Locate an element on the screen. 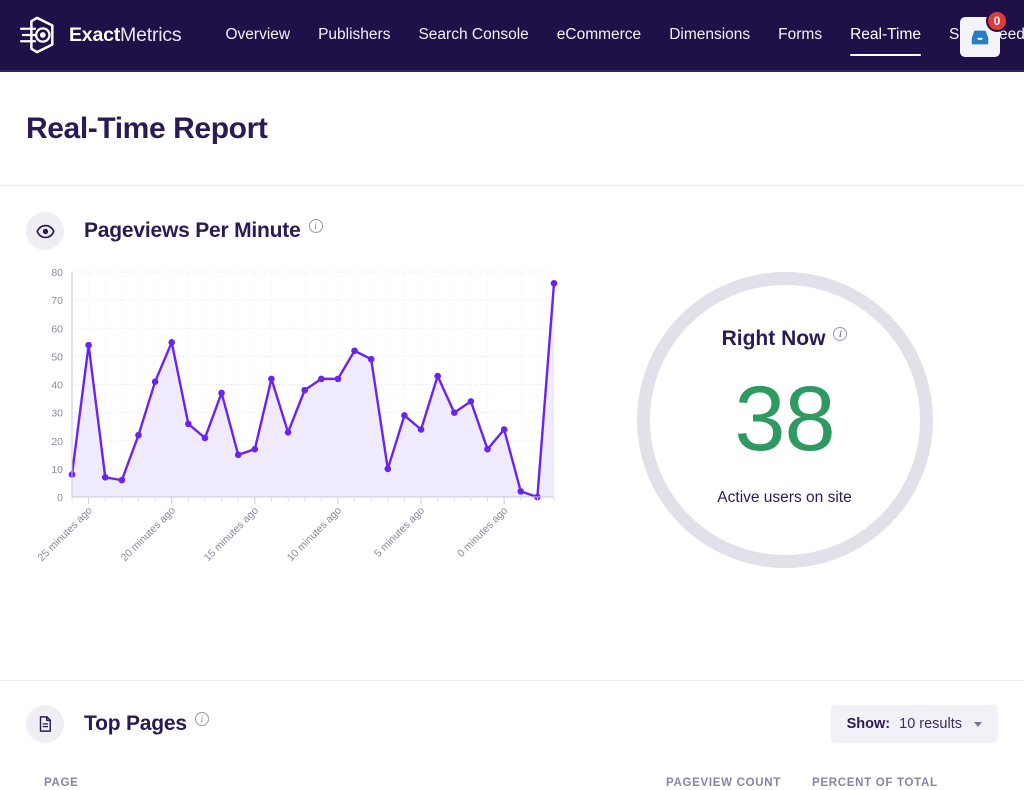  brand-logo-link: ExactMetrics is located at coordinates (100, 35).